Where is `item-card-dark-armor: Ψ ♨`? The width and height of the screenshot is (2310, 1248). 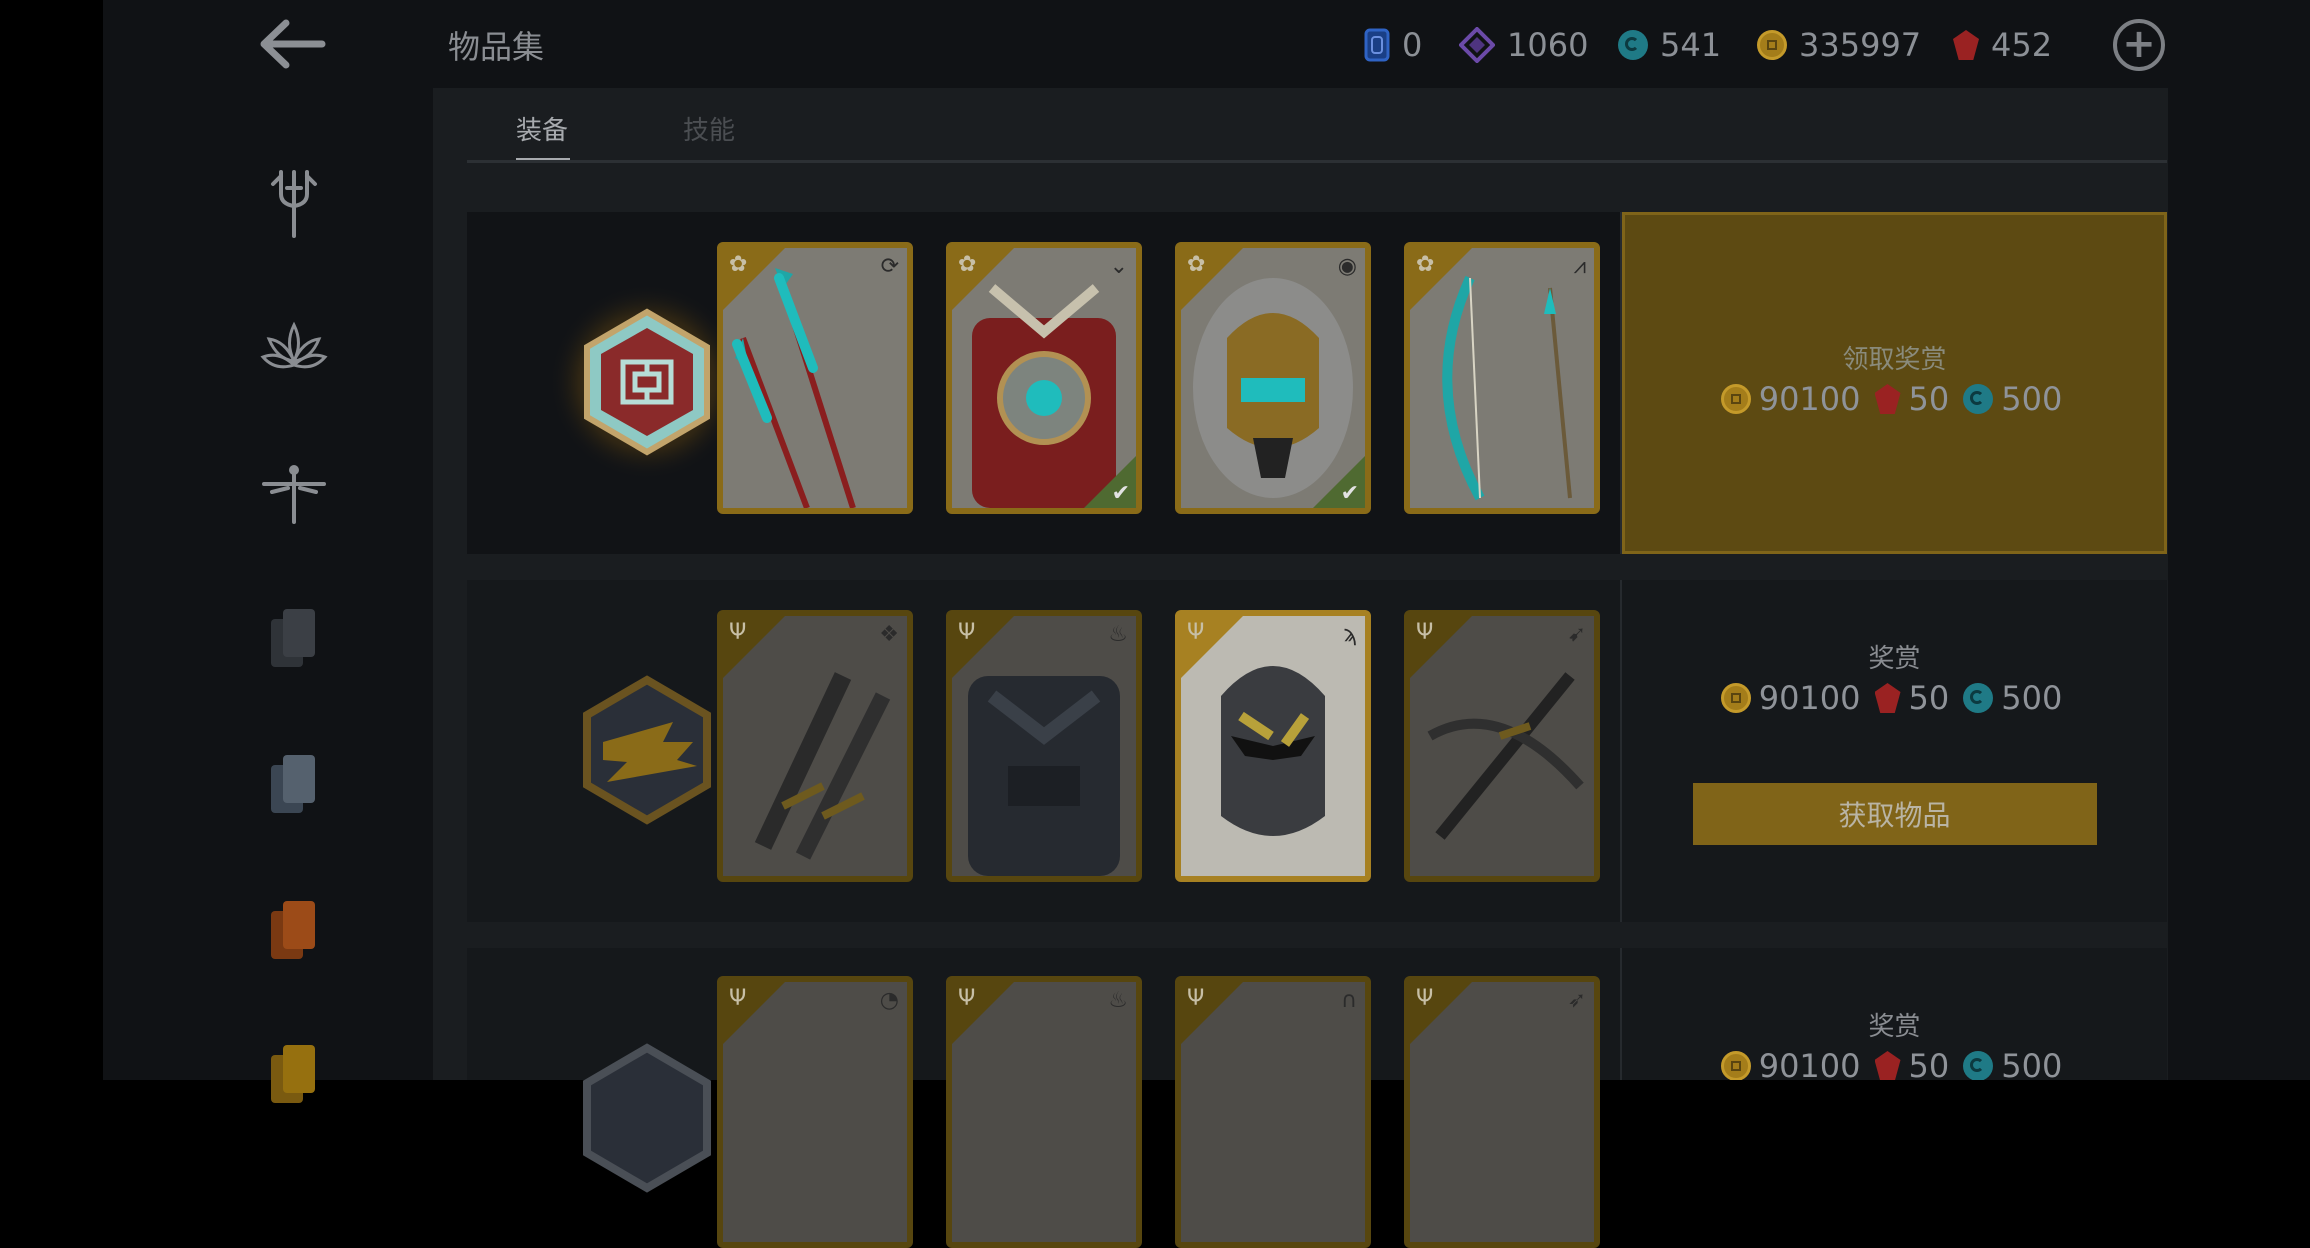
item-card-dark-armor: Ψ ♨ is located at coordinates (1044, 746).